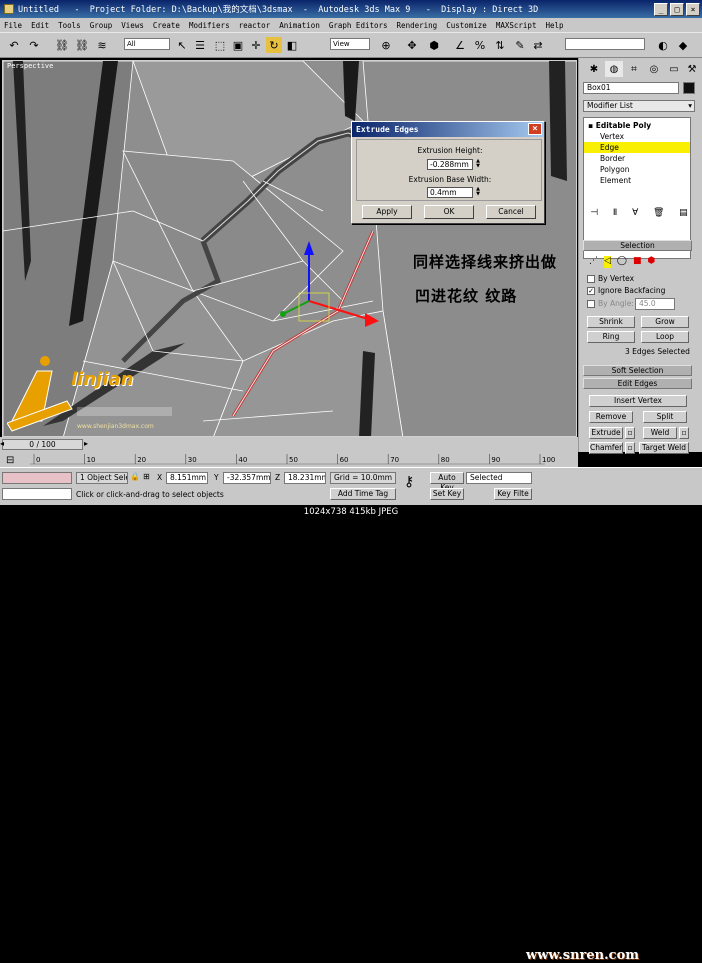 The image size is (702, 963). What do you see at coordinates (663, 45) in the screenshot?
I see `render-icon: ◐` at bounding box center [663, 45].